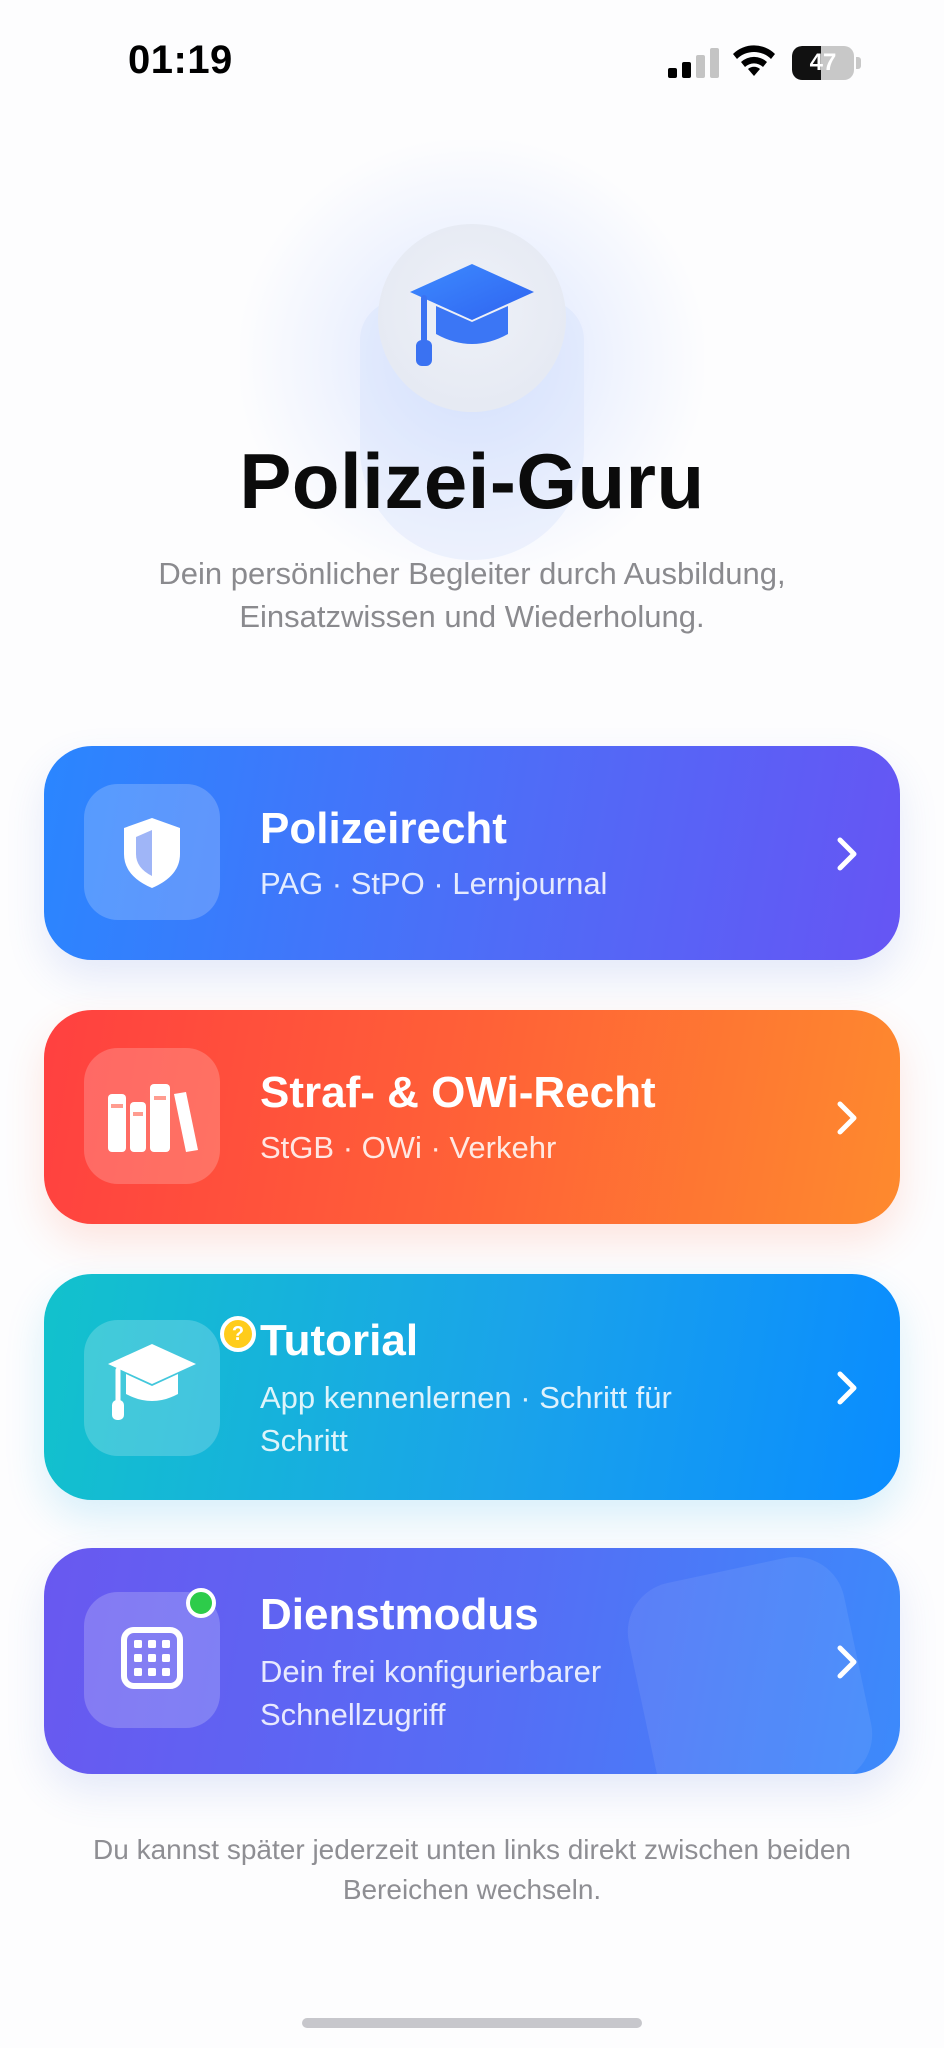 Image resolution: width=944 pixels, height=2048 pixels. I want to click on books-icon, so click(153, 1118).